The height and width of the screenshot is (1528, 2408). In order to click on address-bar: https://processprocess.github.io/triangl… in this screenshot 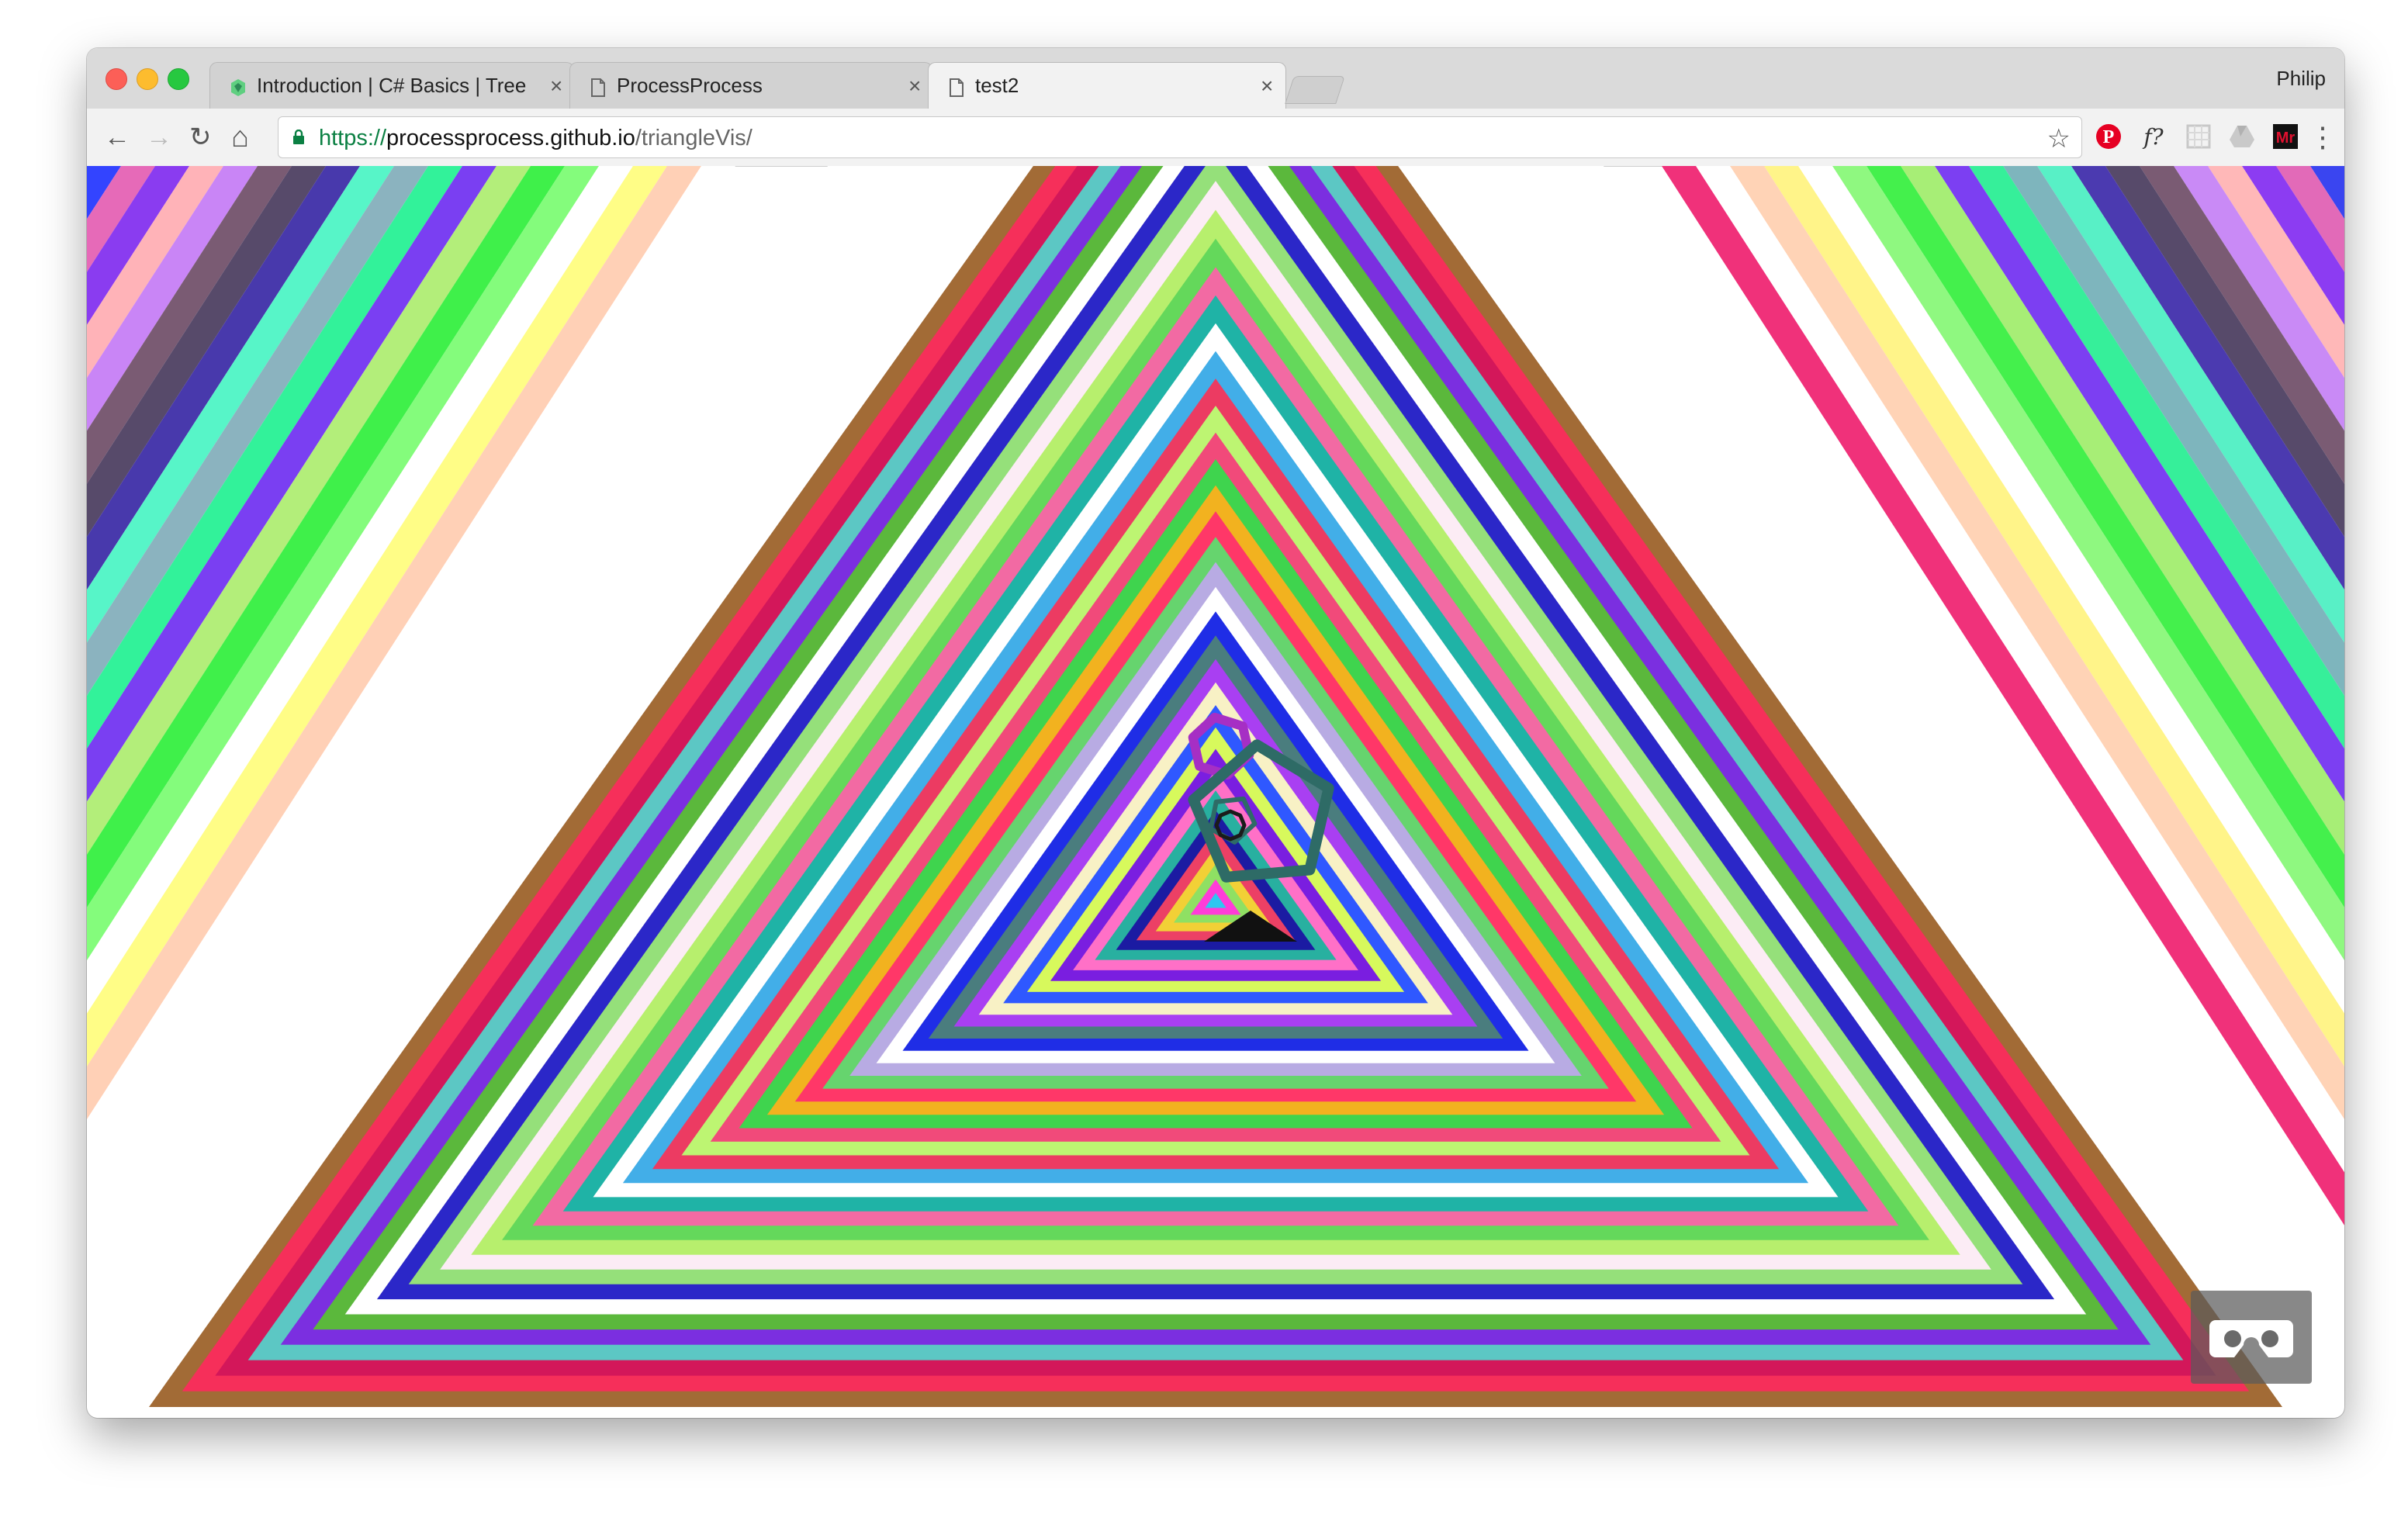, I will do `click(1180, 137)`.